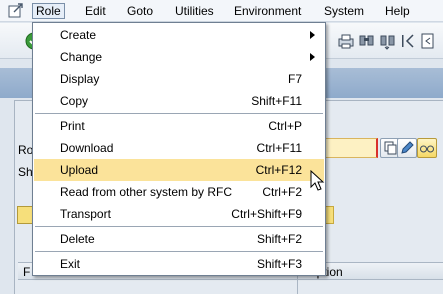  What do you see at coordinates (78, 35) in the screenshot?
I see `menu-item-label: Create` at bounding box center [78, 35].